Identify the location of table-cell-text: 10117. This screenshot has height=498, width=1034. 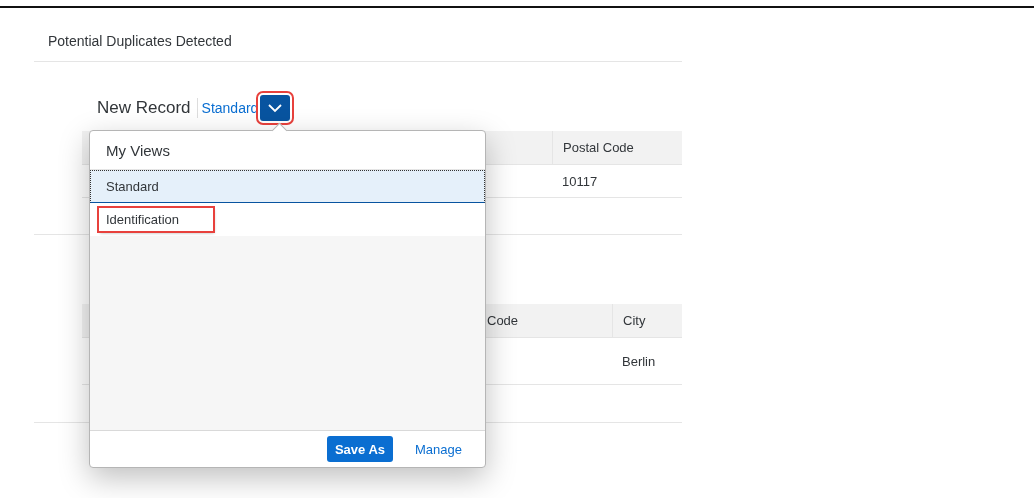
(580, 181).